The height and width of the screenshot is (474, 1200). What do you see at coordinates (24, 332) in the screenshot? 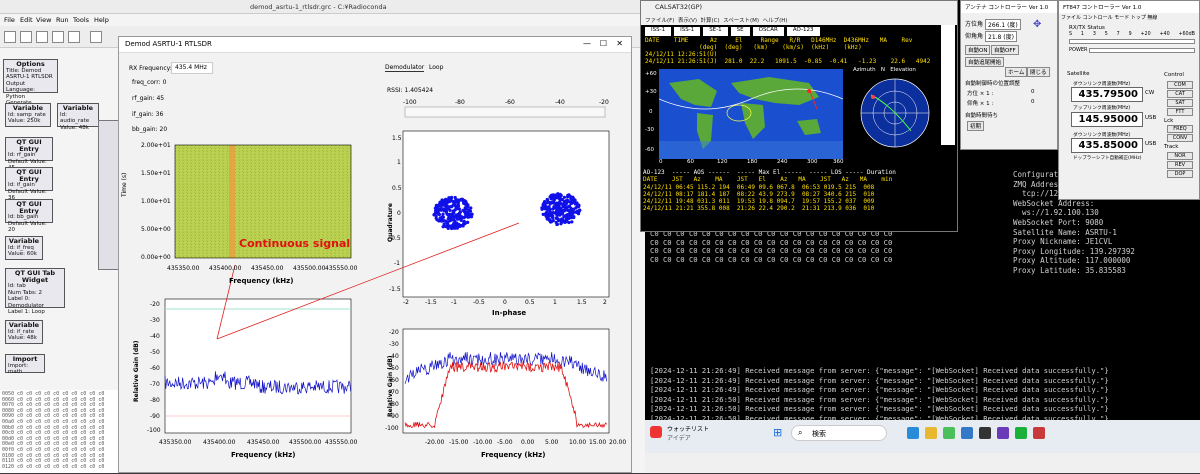
I see `block-variable-if-rate: Variable Id: if_rate Value: 48k` at bounding box center [24, 332].